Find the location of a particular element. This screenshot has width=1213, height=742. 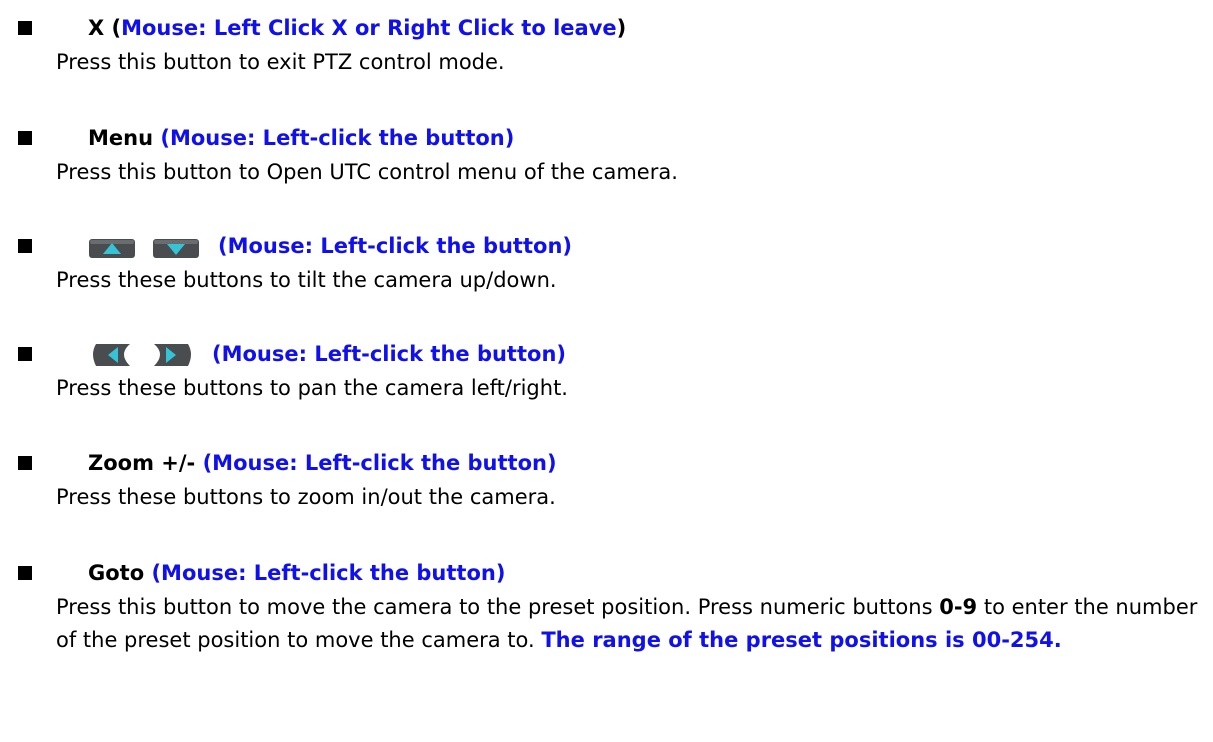

tilt-up-icon is located at coordinates (112, 248).